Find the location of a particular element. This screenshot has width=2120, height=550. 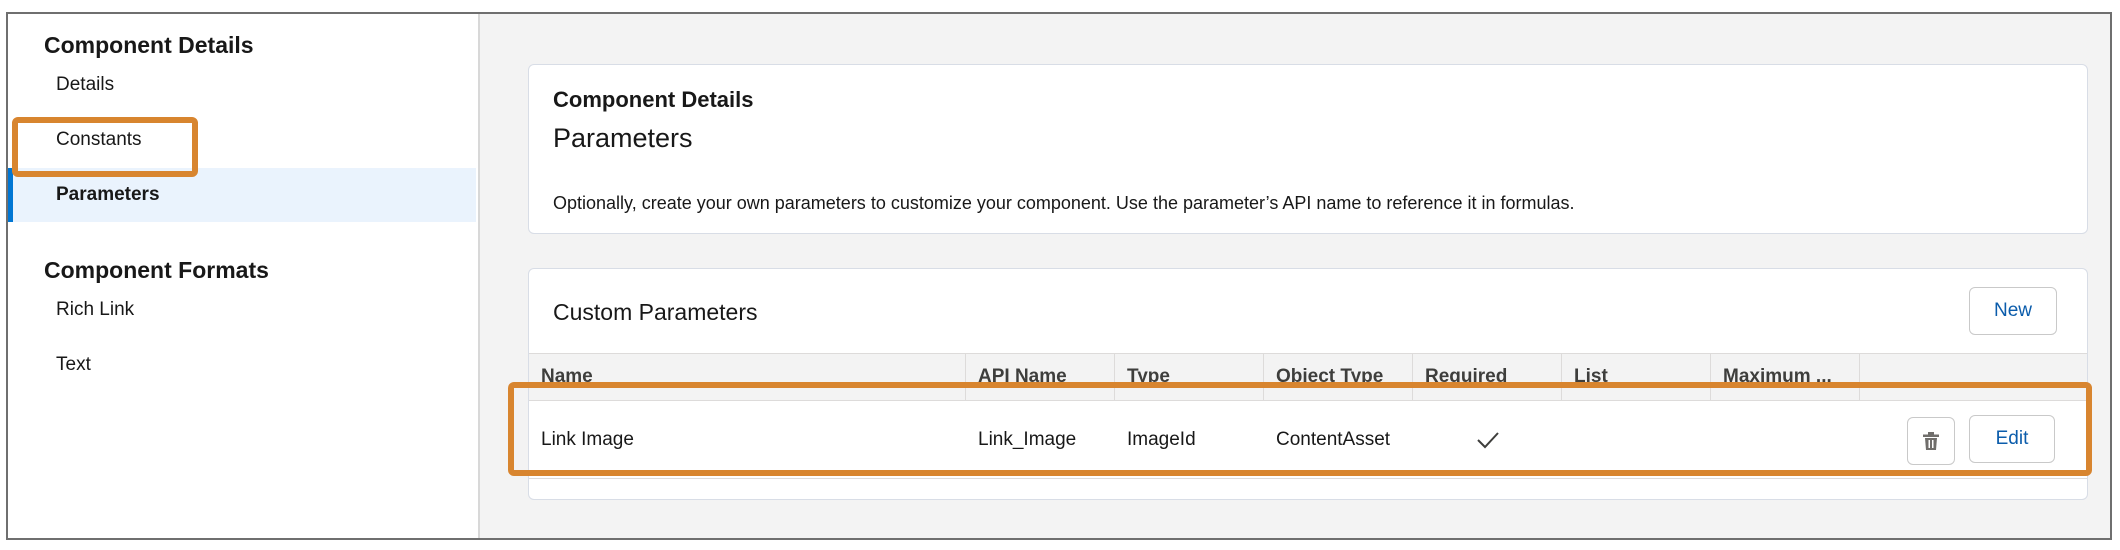

trash-icon is located at coordinates (1931, 441).